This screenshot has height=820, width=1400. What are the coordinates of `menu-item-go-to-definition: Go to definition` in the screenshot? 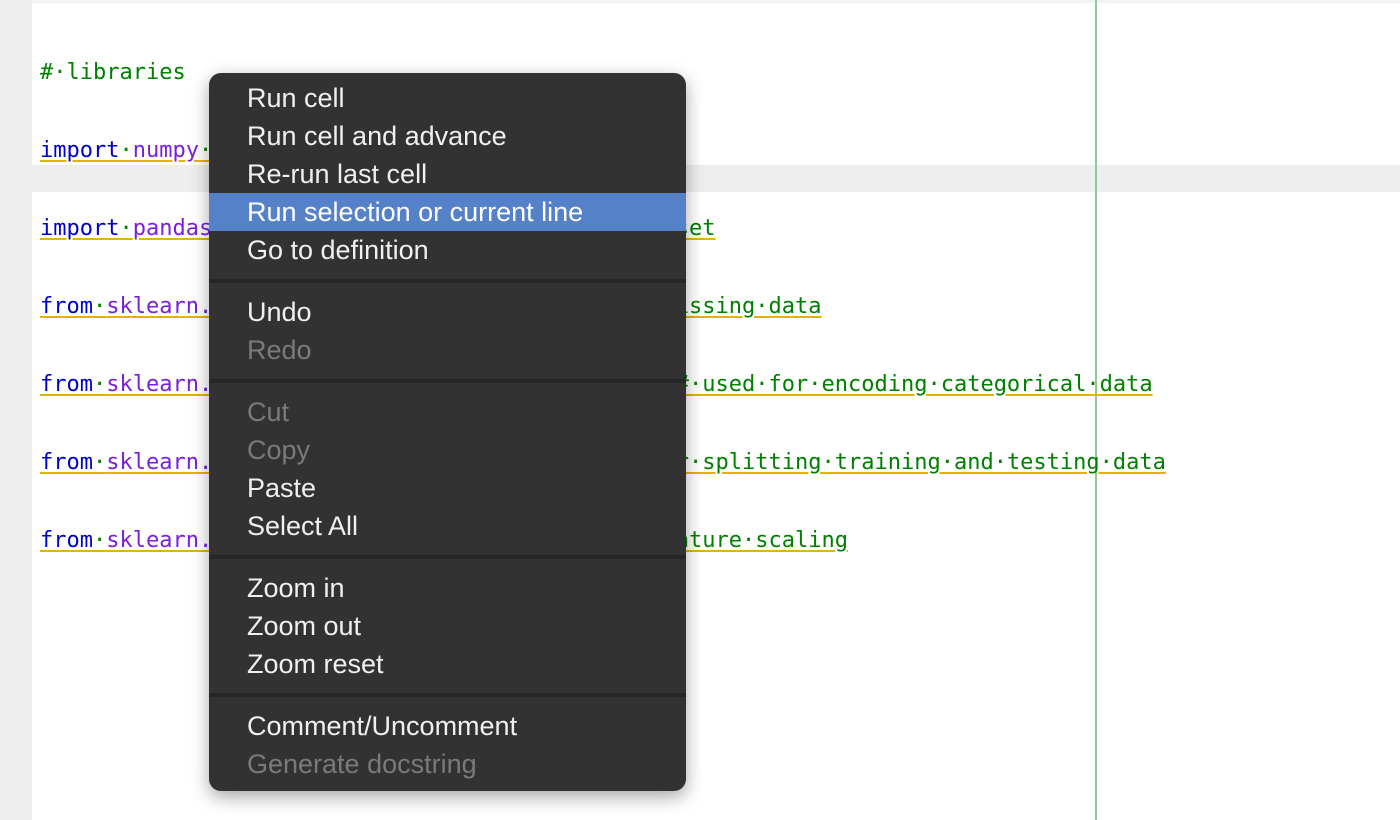 It's located at (447, 250).